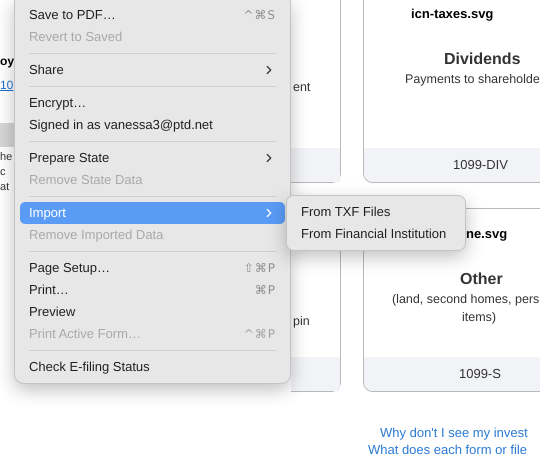  I want to click on text-fragment: at, so click(5, 187).